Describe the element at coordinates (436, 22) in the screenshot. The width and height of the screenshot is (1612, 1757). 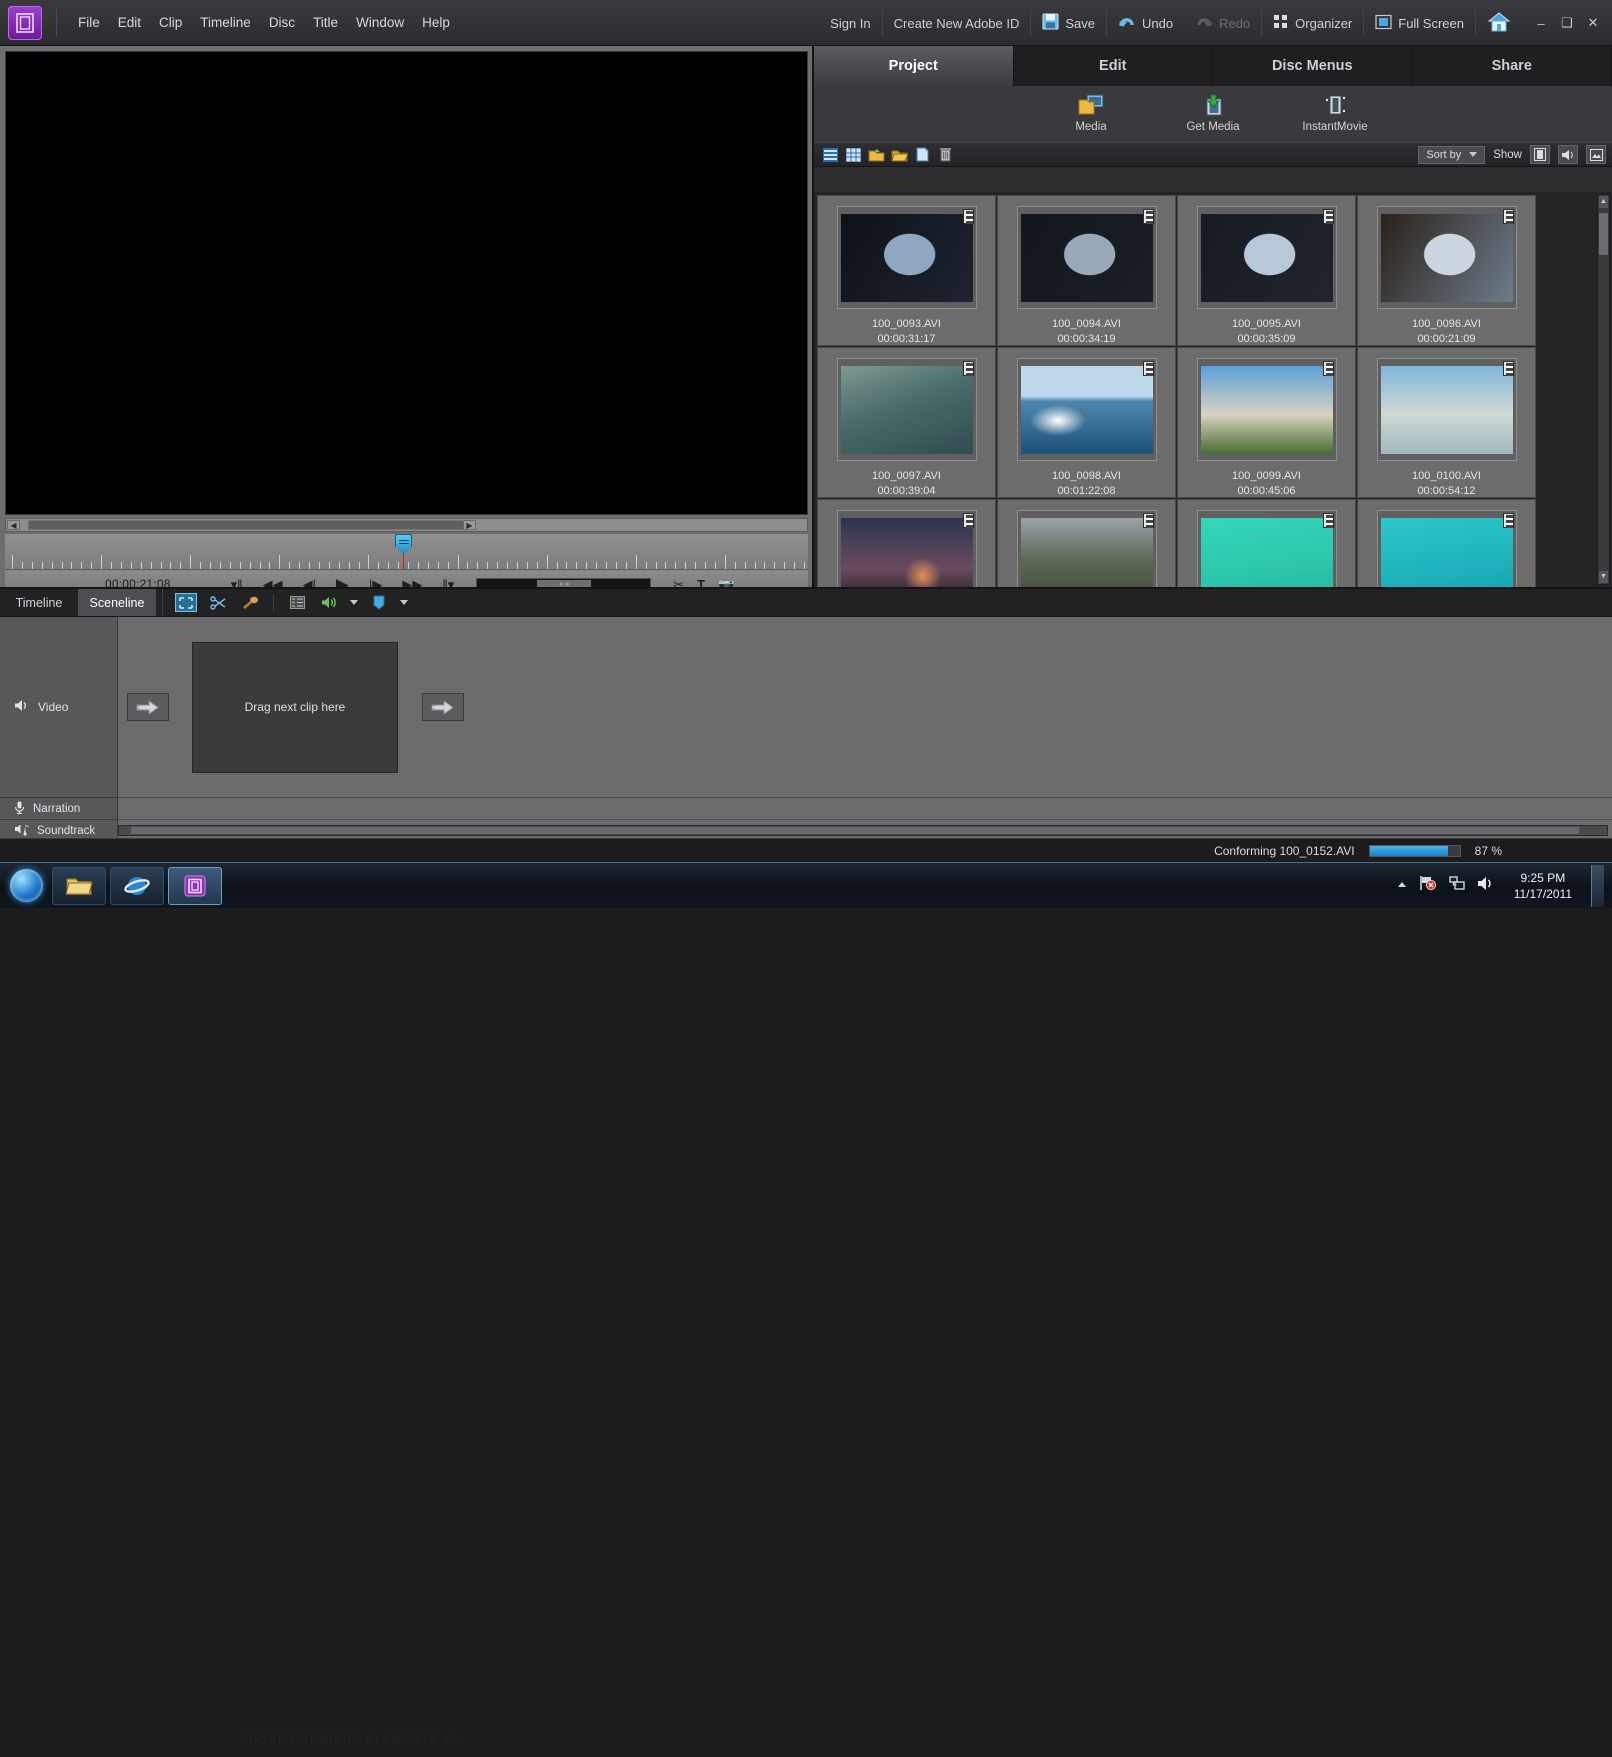
I see `menu-item-help: Help` at that location.